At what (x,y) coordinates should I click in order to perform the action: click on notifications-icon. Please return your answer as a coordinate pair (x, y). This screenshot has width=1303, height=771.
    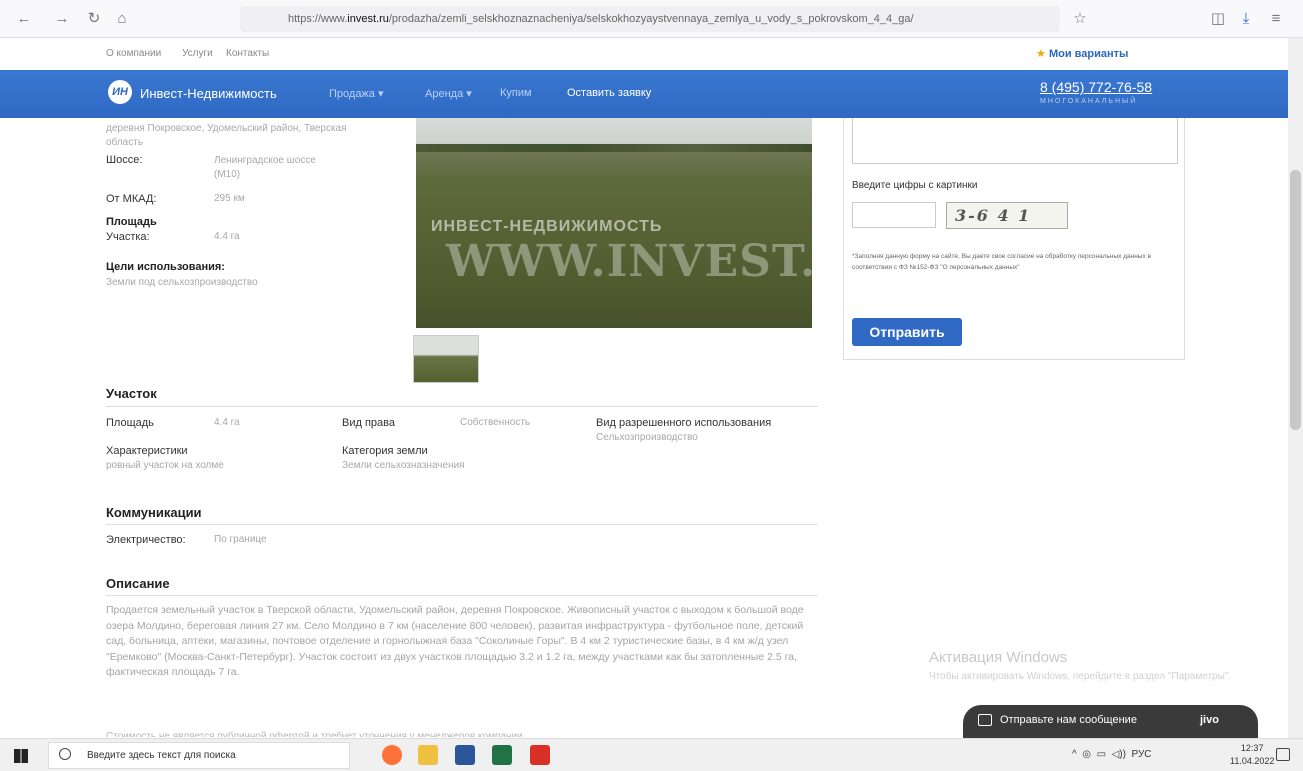
    Looking at the image, I should click on (1283, 754).